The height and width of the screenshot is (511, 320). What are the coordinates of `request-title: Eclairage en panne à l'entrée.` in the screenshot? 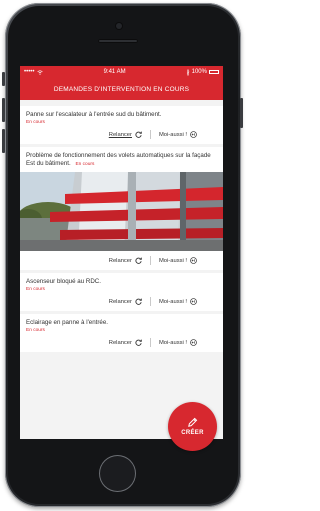 It's located at (67, 322).